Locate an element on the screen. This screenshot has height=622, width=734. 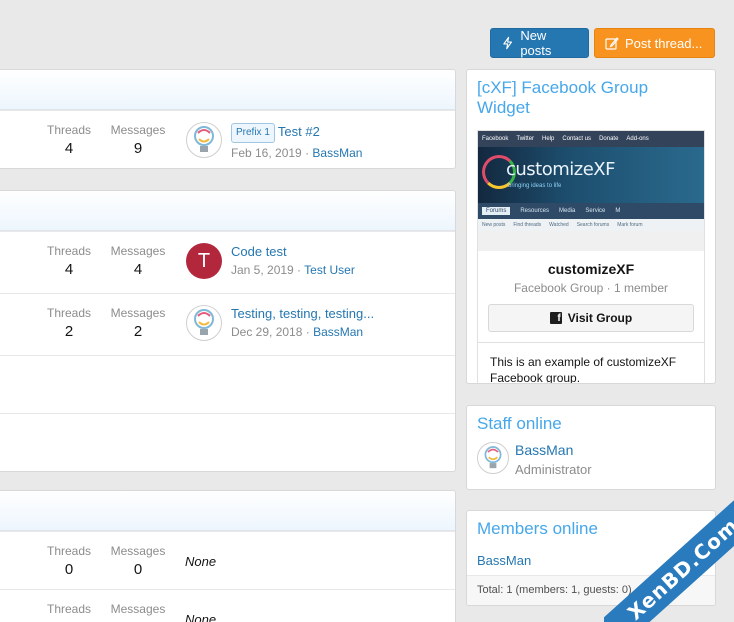
latest-post: Prefix 1 Test #2 Feb 16, 2019 · BassMan is located at coordinates (296, 141).